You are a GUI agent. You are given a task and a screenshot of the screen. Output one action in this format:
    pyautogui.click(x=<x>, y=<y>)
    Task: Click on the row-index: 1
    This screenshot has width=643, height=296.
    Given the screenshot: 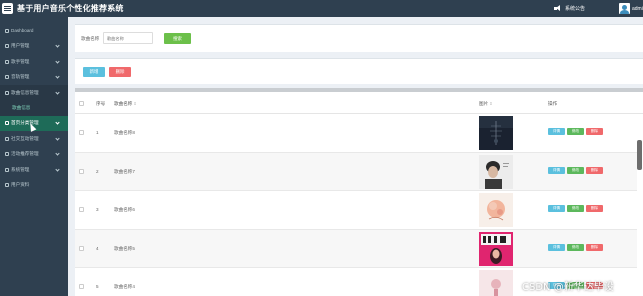 What is the action you would take?
    pyautogui.click(x=97, y=132)
    